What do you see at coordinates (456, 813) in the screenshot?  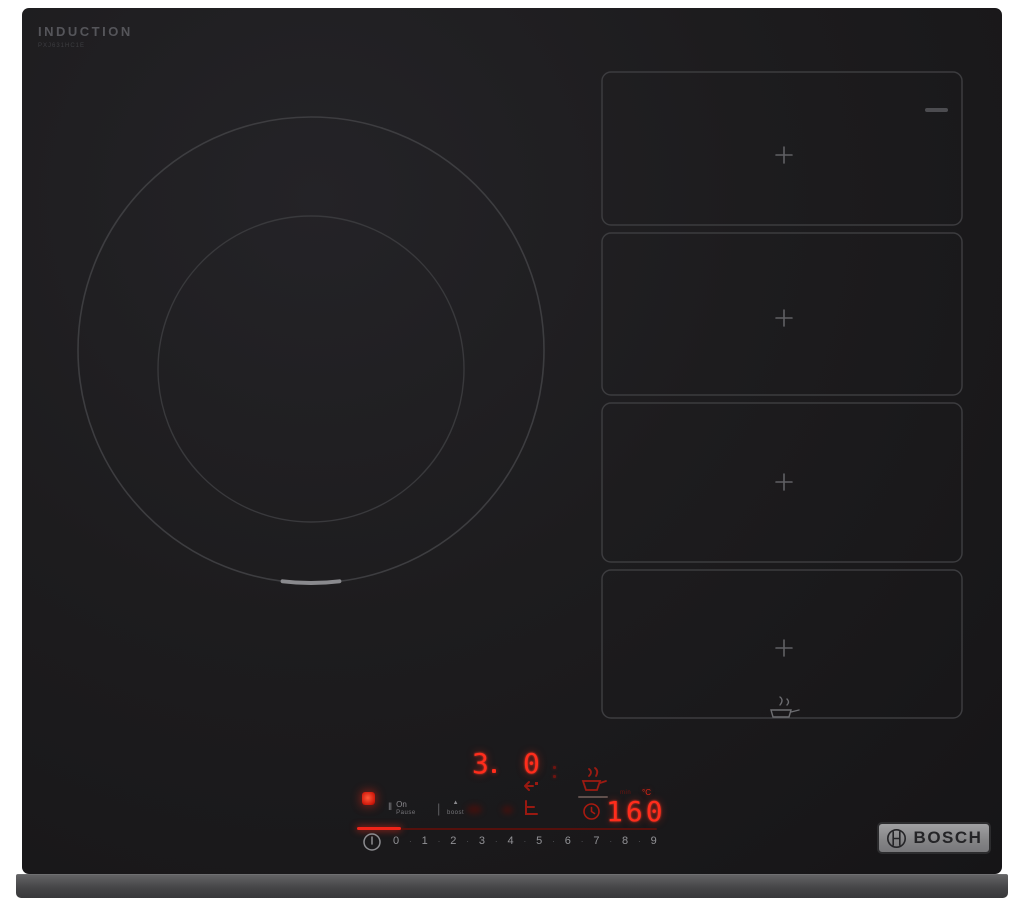 I see `boost-label: boost` at bounding box center [456, 813].